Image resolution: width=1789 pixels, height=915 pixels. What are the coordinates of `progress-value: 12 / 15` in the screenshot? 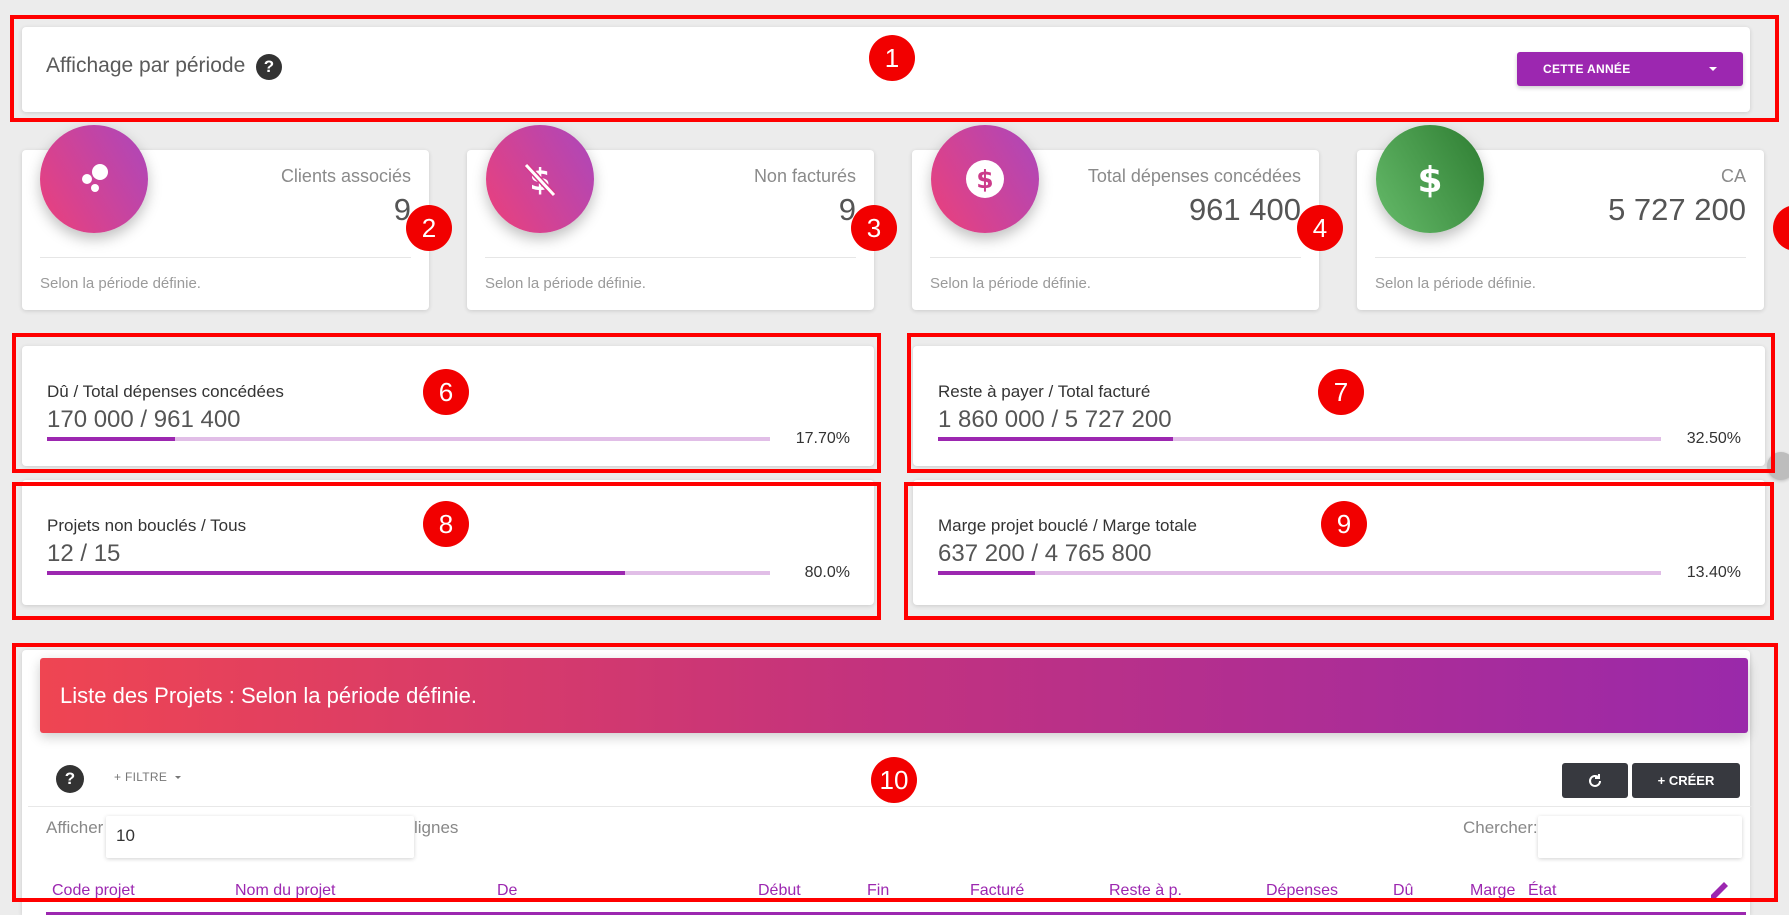 It's located at (84, 553).